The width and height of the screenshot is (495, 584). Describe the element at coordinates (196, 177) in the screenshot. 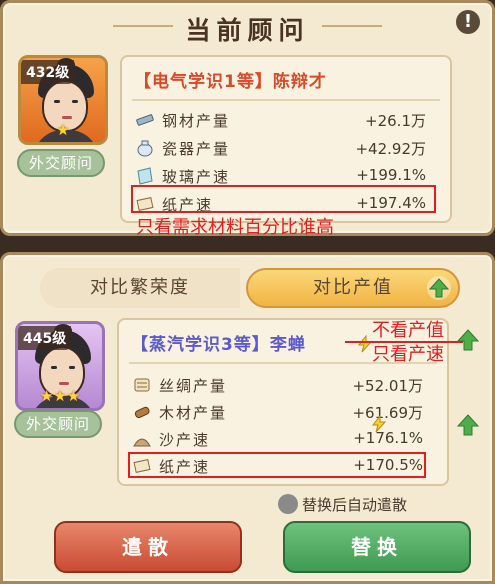

I see `stat-name: 玻璃产速` at that location.